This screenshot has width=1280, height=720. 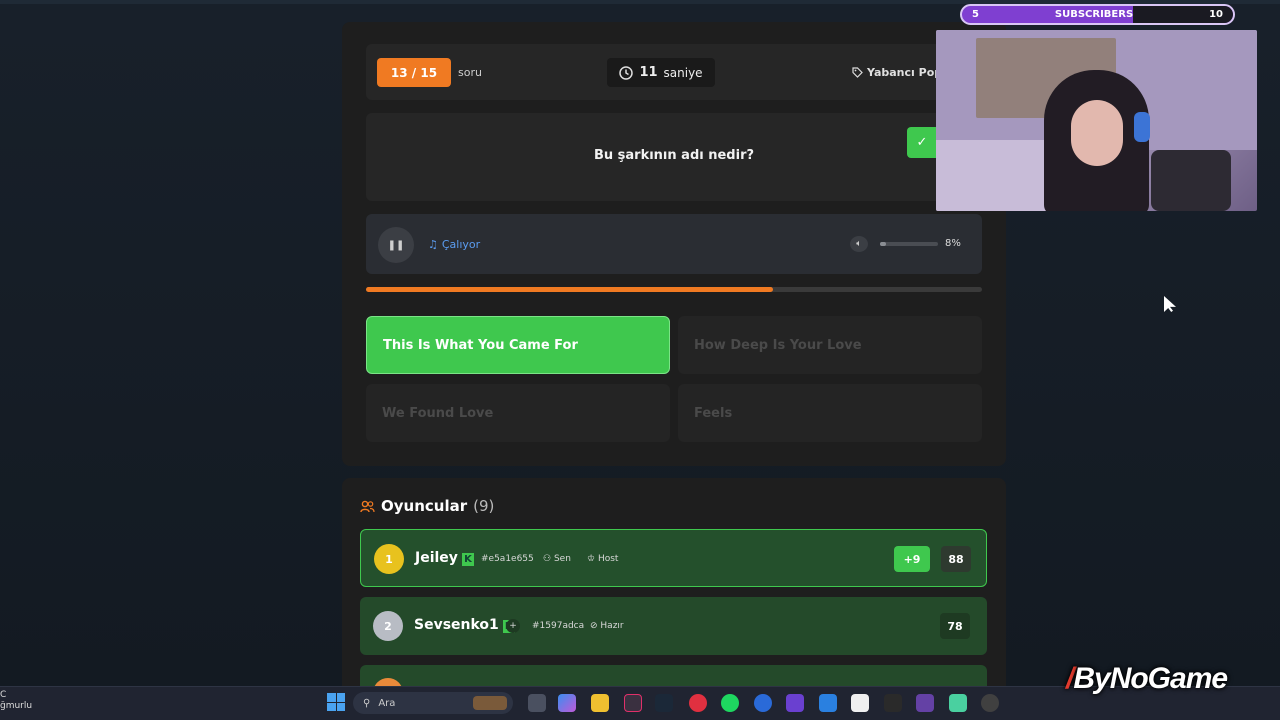 What do you see at coordinates (367, 506) in the screenshot?
I see `users-icon` at bounding box center [367, 506].